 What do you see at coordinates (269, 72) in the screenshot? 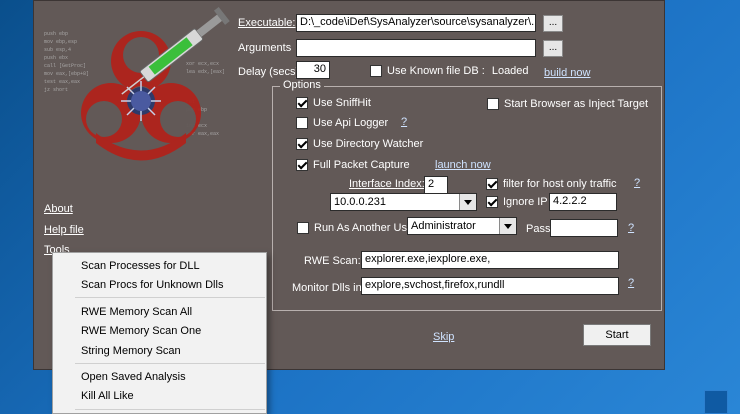
I see `delay-label: Delay (secs)` at bounding box center [269, 72].